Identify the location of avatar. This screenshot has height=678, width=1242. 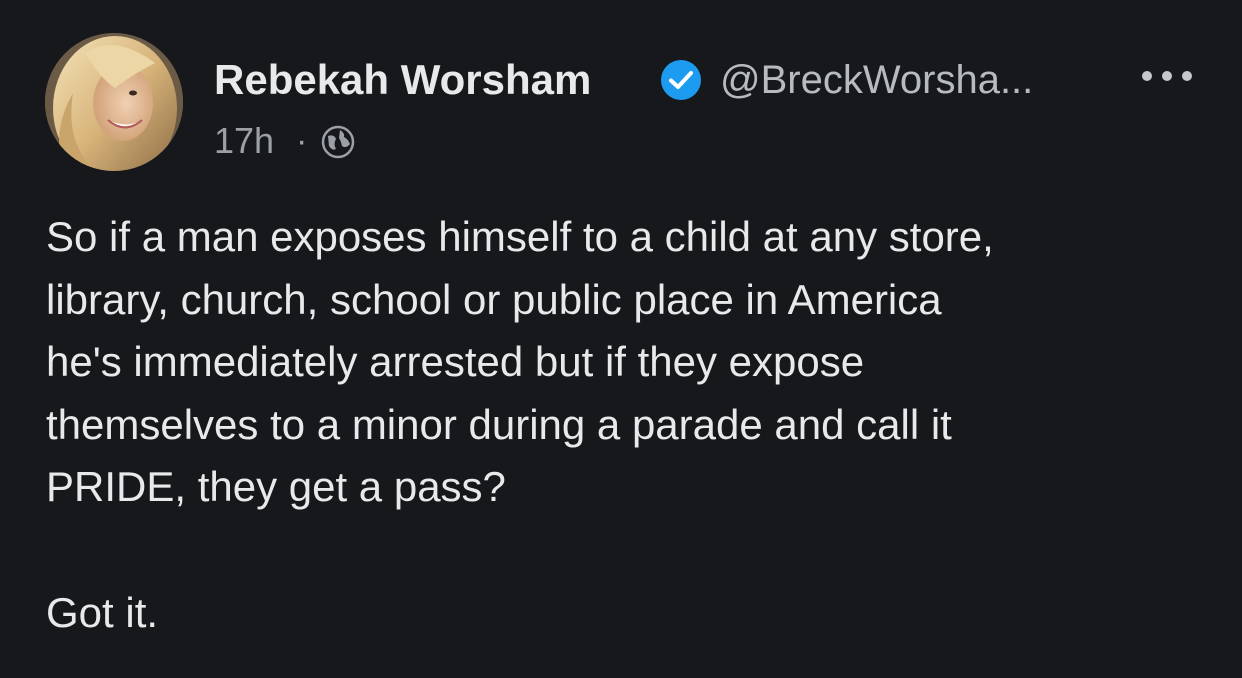
(114, 102).